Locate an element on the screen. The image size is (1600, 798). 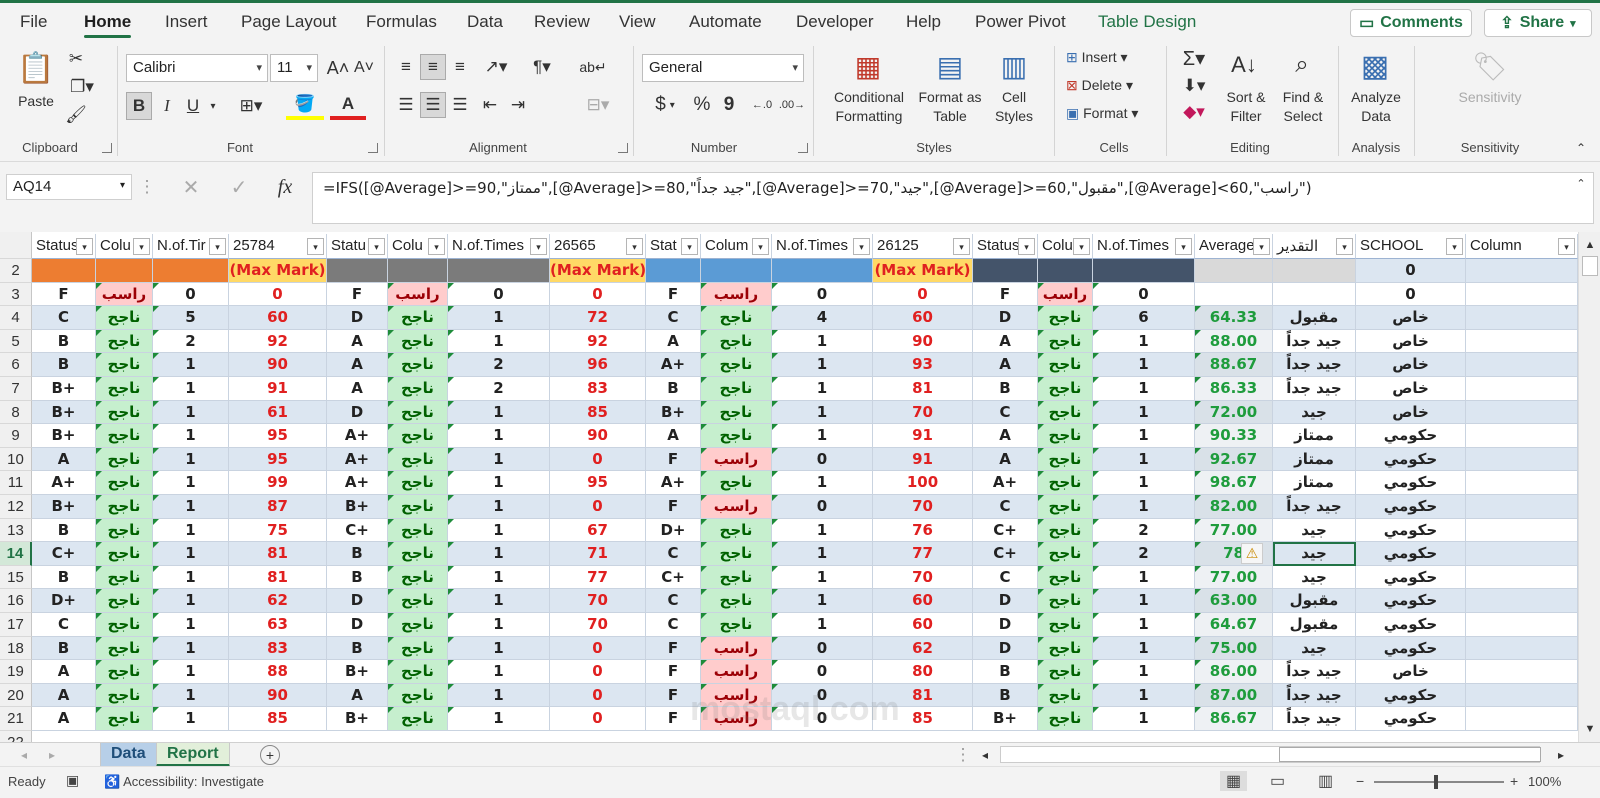
chevron-down-icon: ▾ is located at coordinates (213, 106).